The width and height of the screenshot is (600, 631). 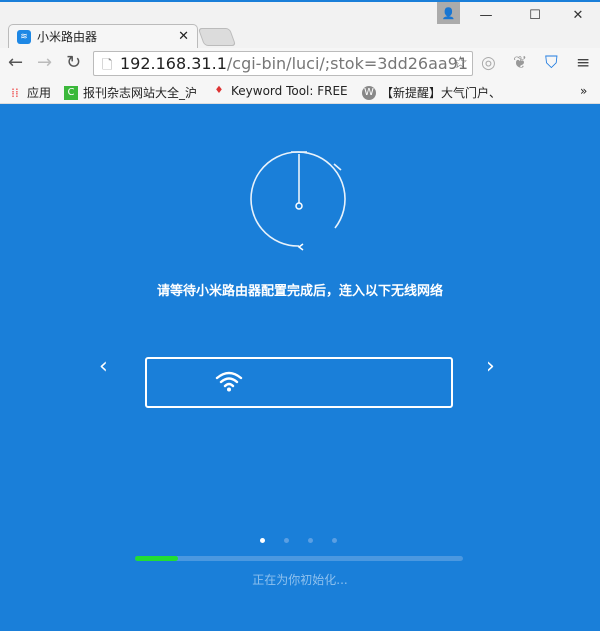 I want to click on extension-icon: ◎, so click(x=488, y=63).